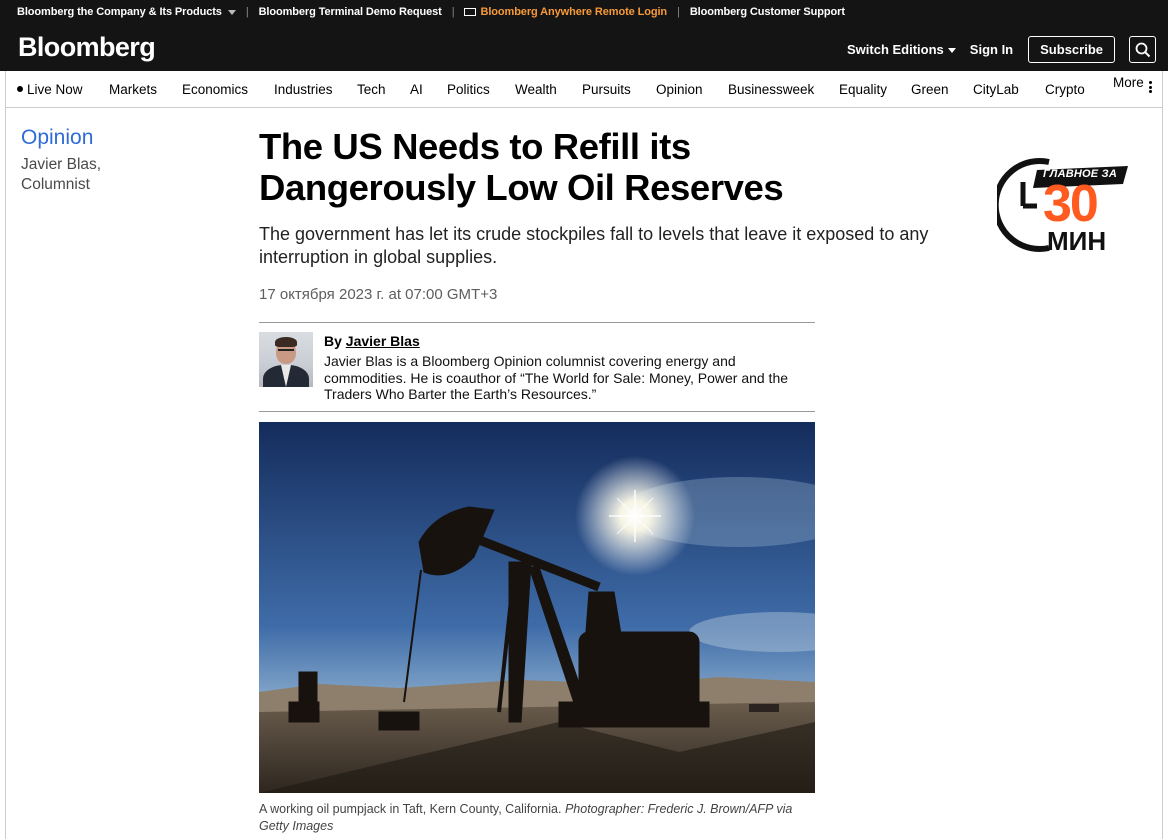  I want to click on nav-businessweek: Businessweek, so click(771, 89).